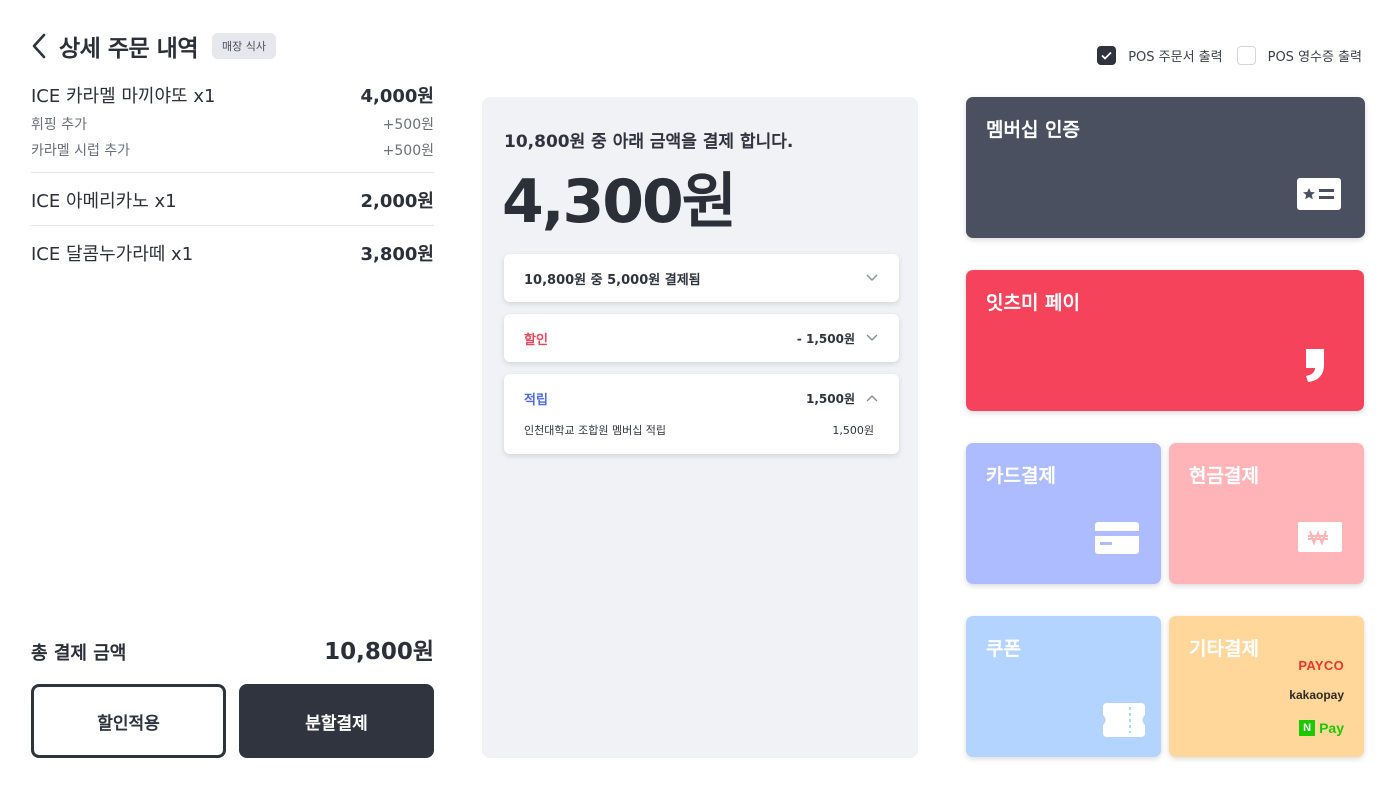 The image size is (1400, 787). Describe the element at coordinates (232, 150) in the screenshot. I see `item-option: 카라멜 시럽 추가 +500원` at that location.